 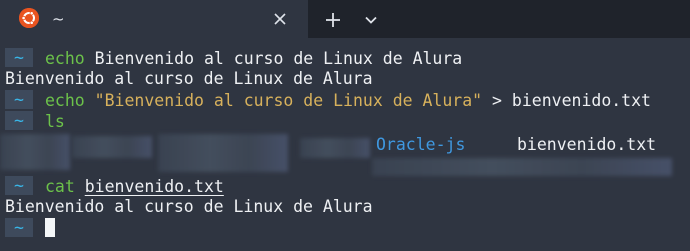 What do you see at coordinates (273, 58) in the screenshot?
I see `command-args: Bienvenido al curso de Linux de Alura` at bounding box center [273, 58].